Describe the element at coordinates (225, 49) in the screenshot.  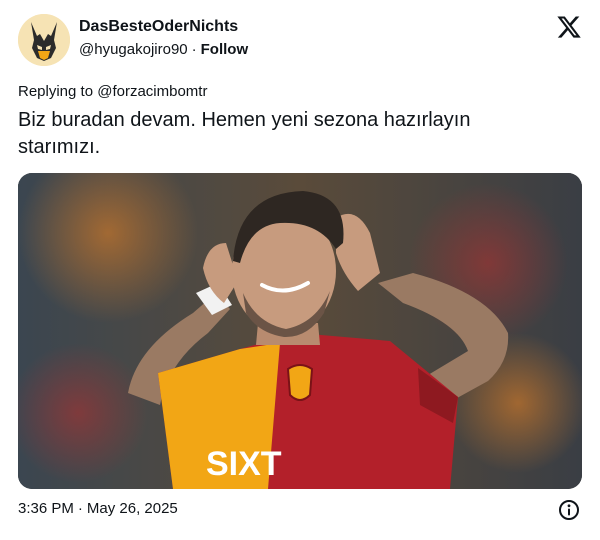
I see `follow-button: Follow` at that location.